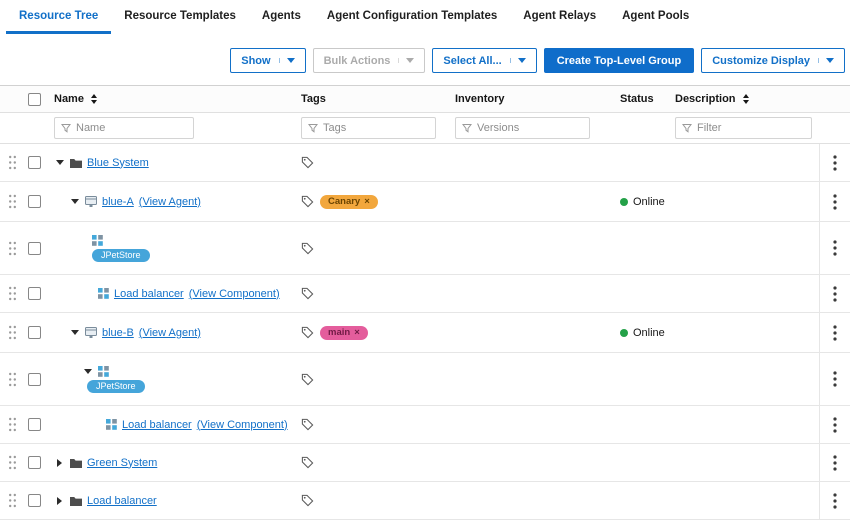  I want to click on show-button: Show, so click(268, 60).